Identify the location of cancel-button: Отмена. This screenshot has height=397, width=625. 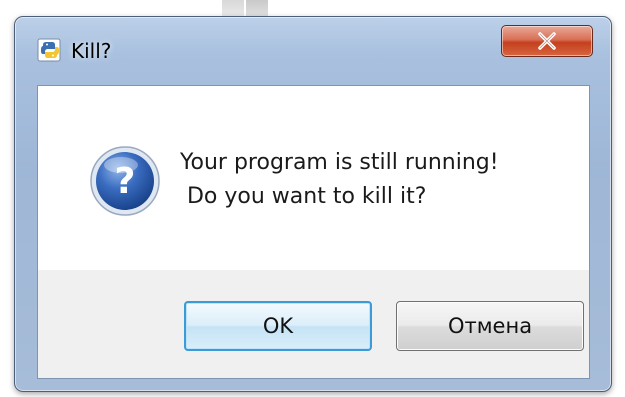
(490, 326).